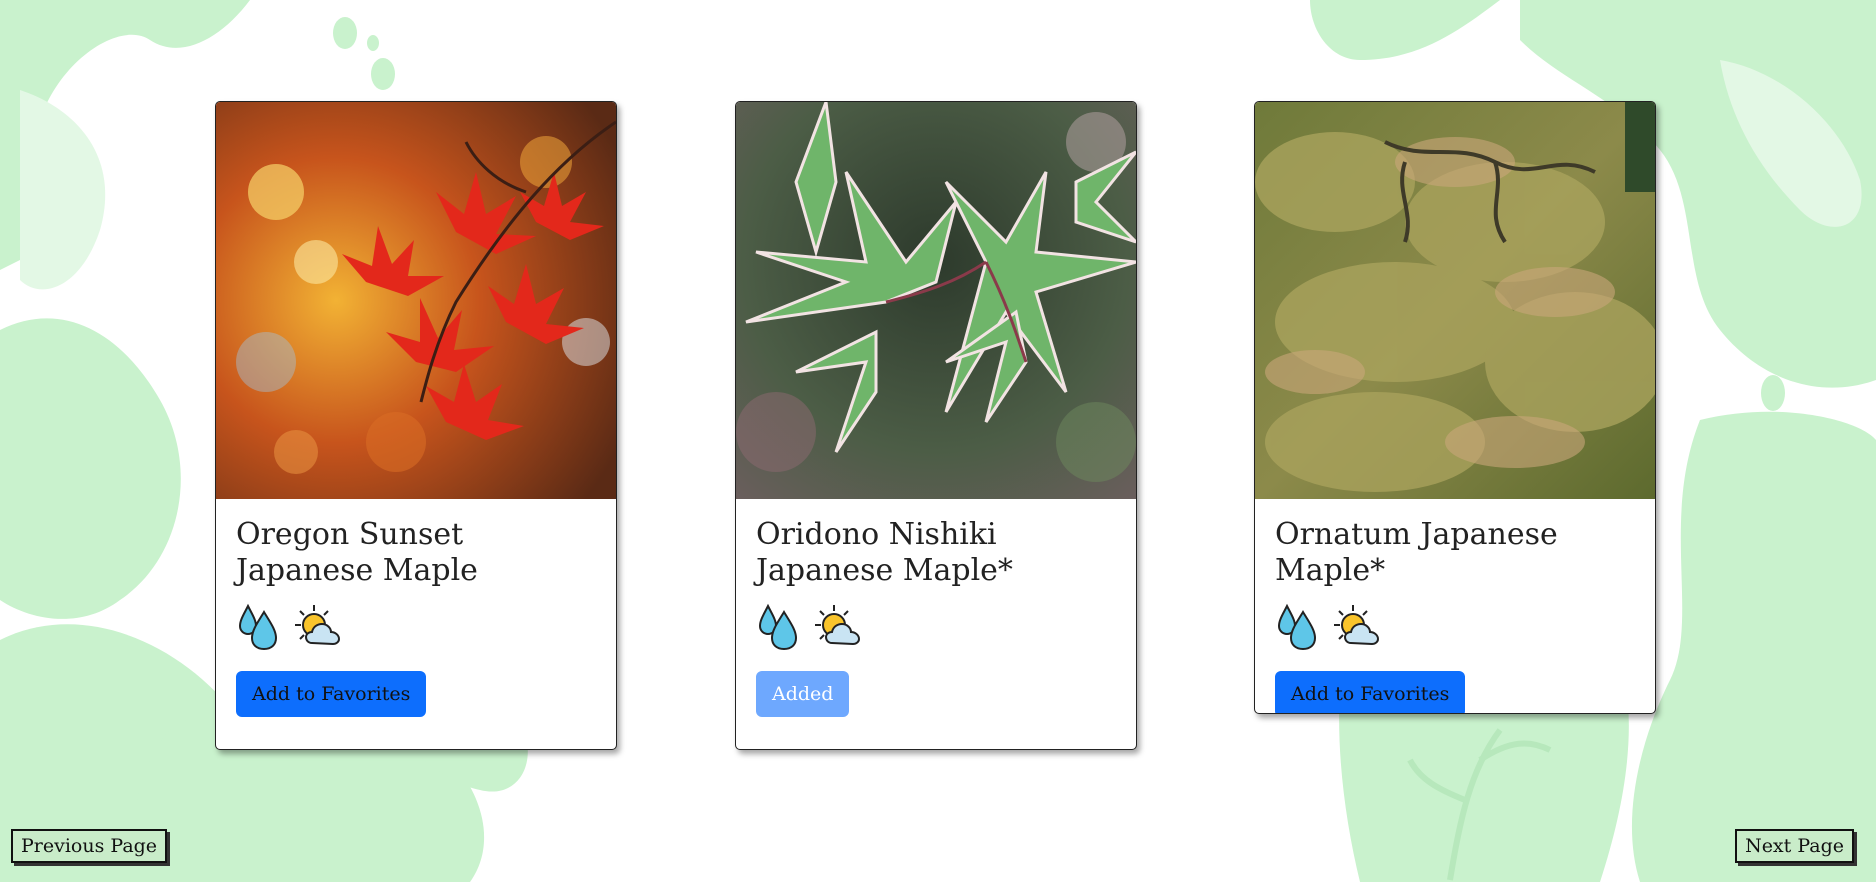 The image size is (1876, 882). What do you see at coordinates (357, 552) in the screenshot?
I see `plant-title: Oregon Sunset Japanese Maple` at bounding box center [357, 552].